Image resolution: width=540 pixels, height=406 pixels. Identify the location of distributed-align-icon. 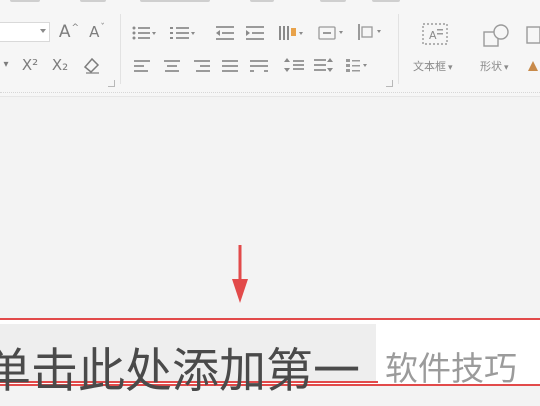
(259, 66).